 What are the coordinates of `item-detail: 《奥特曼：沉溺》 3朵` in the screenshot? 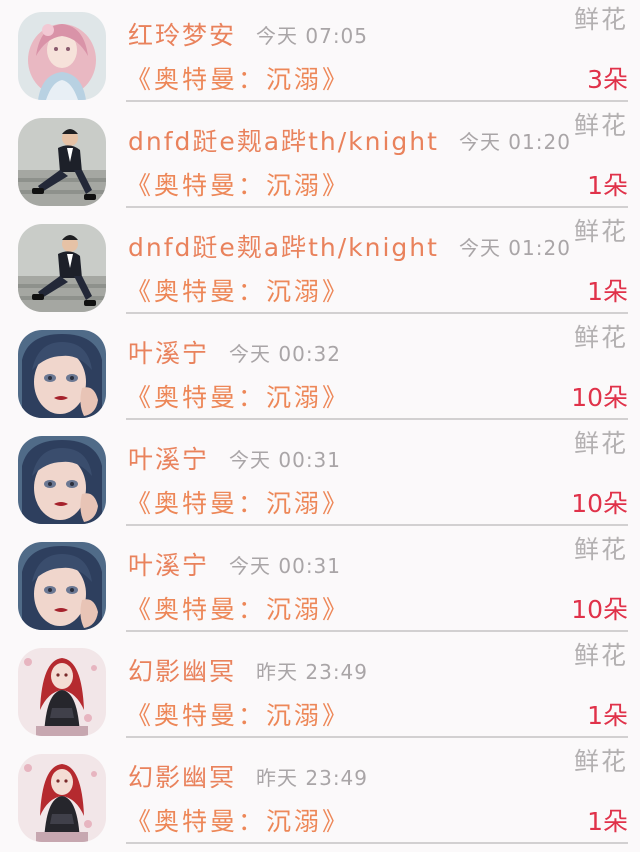 It's located at (377, 80).